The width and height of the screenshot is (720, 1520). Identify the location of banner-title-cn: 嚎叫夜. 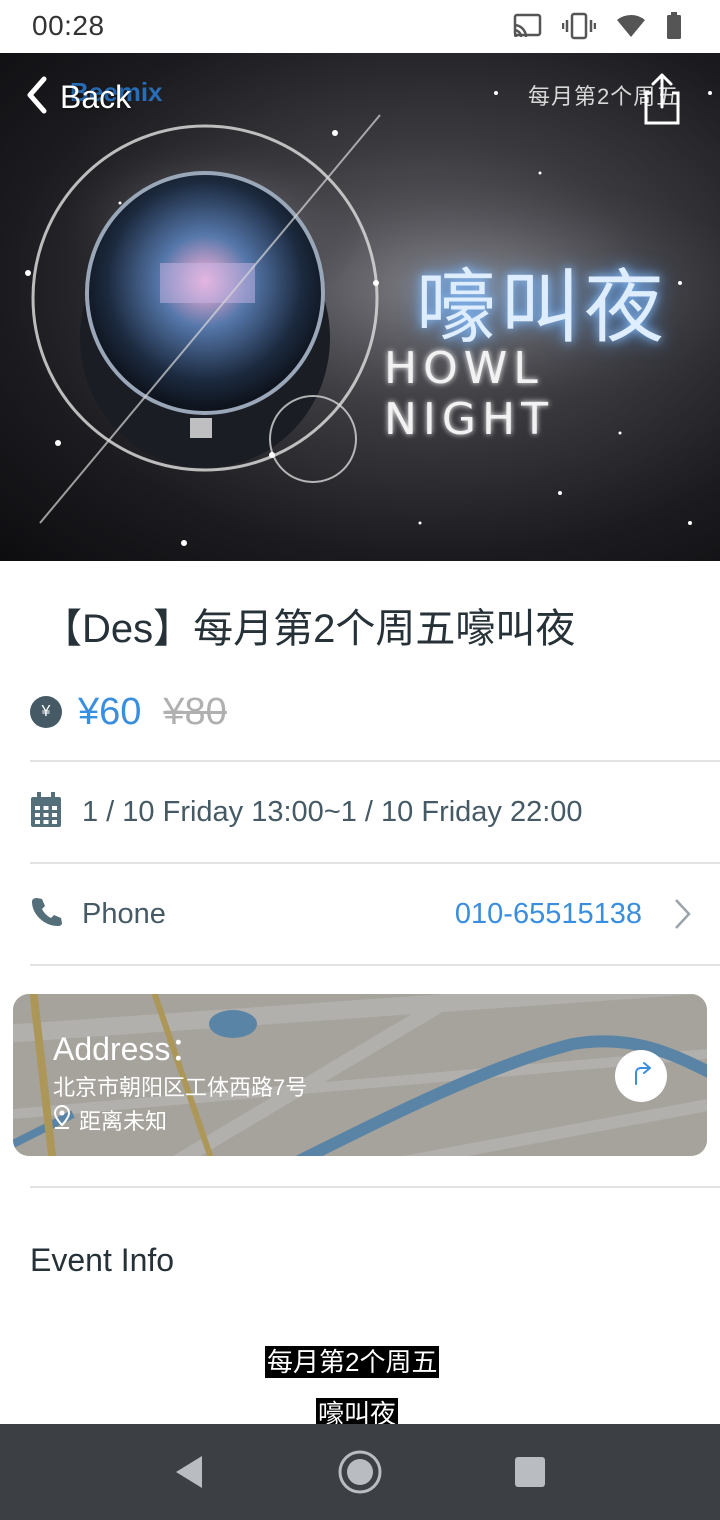
(542, 307).